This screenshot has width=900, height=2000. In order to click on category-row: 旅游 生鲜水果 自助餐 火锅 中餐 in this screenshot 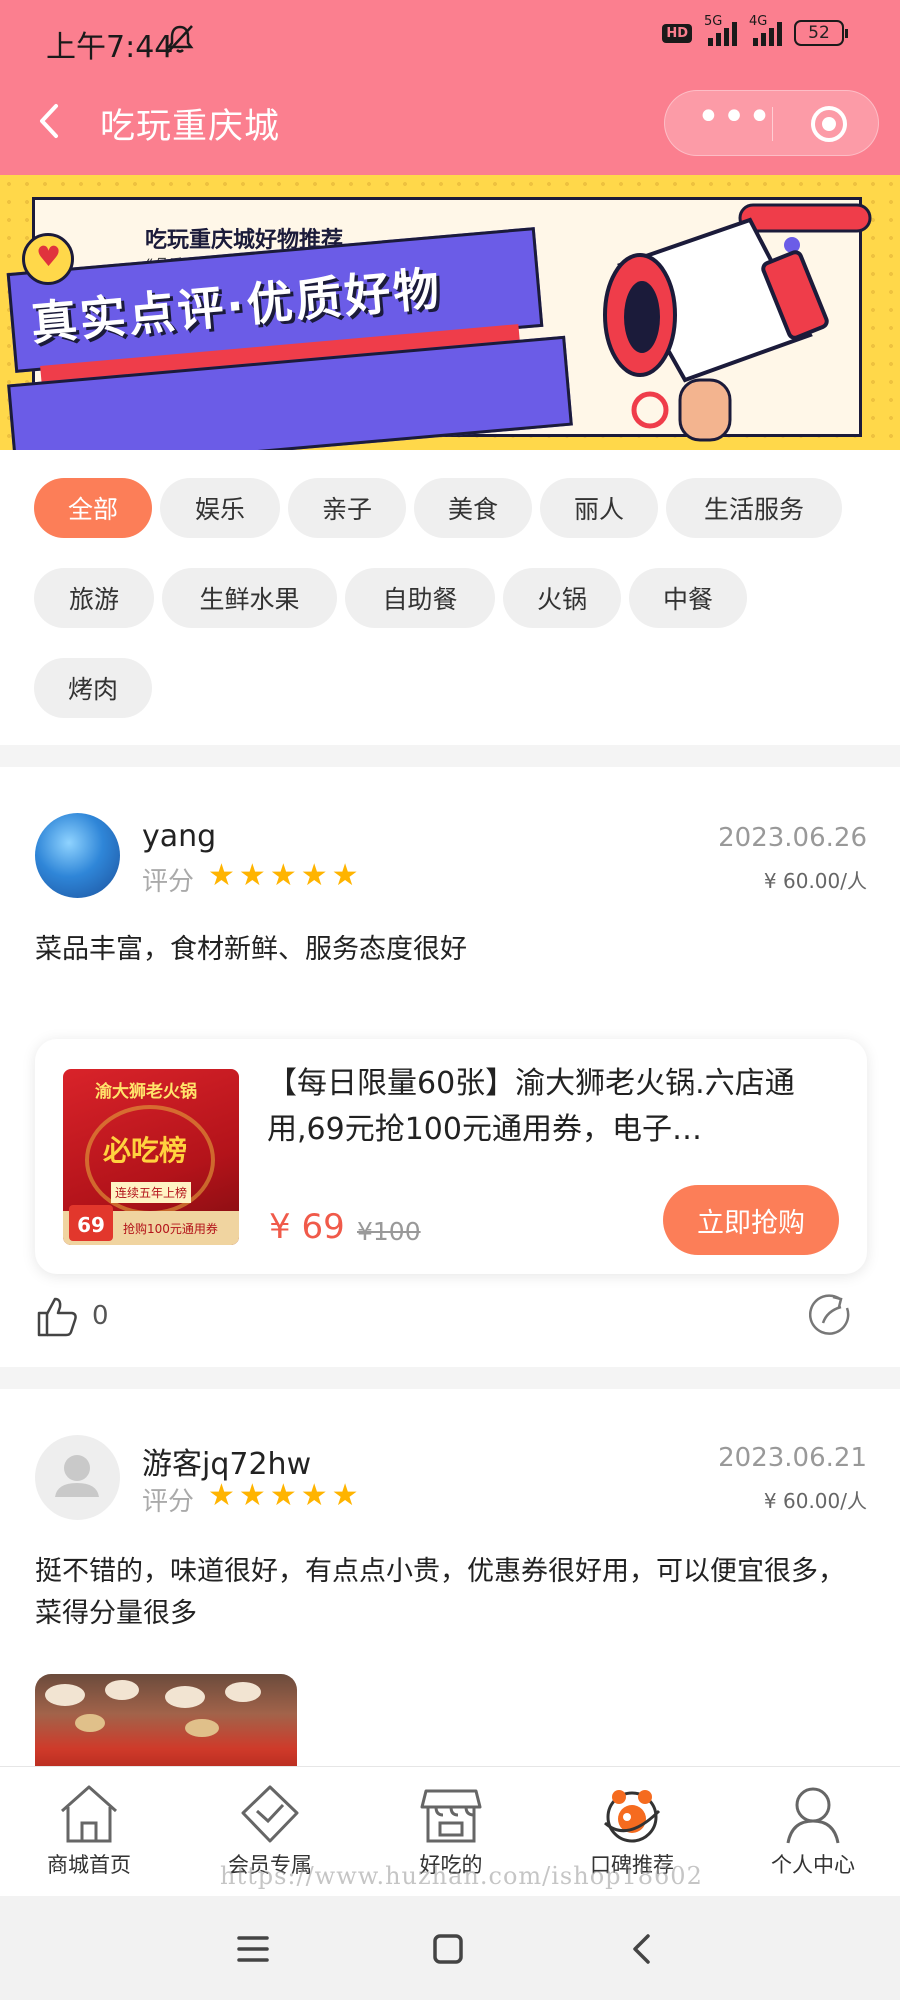, I will do `click(454, 598)`.